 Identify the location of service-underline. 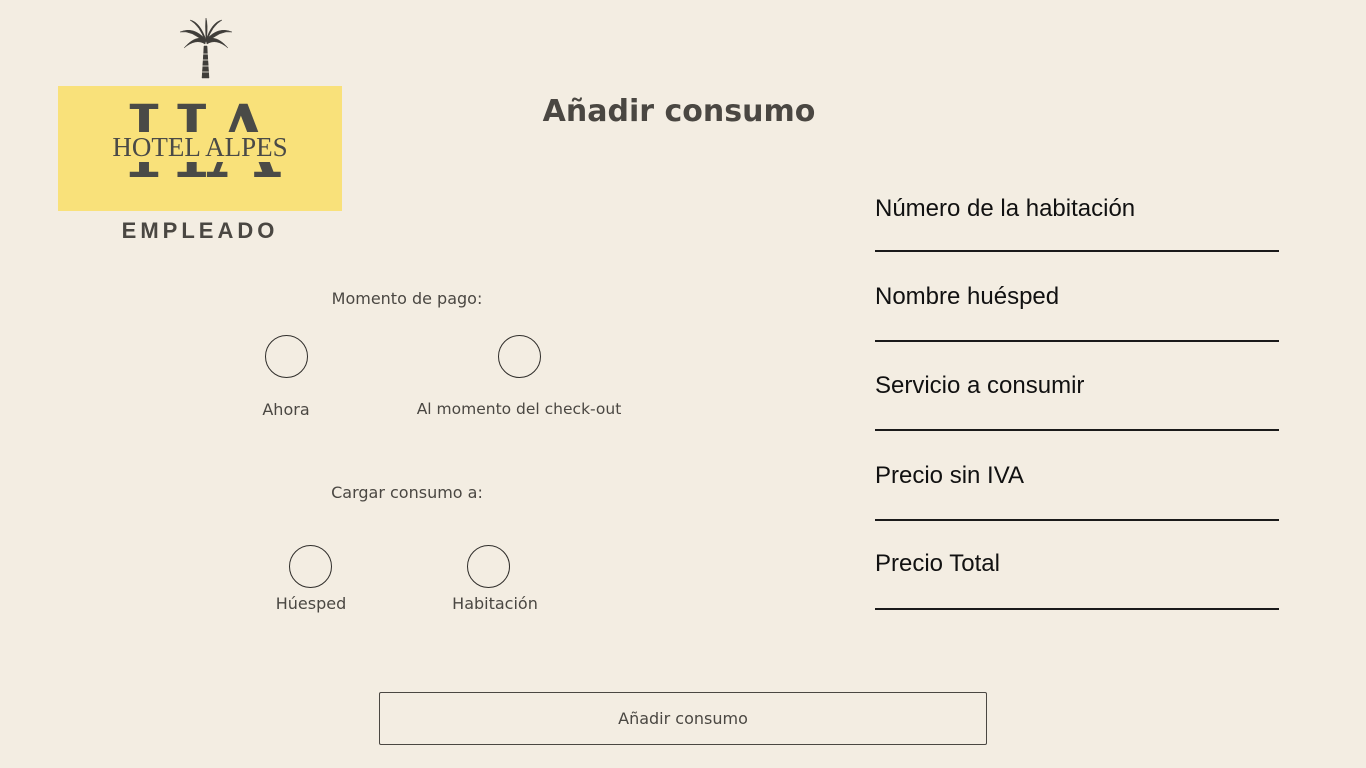
(1077, 430).